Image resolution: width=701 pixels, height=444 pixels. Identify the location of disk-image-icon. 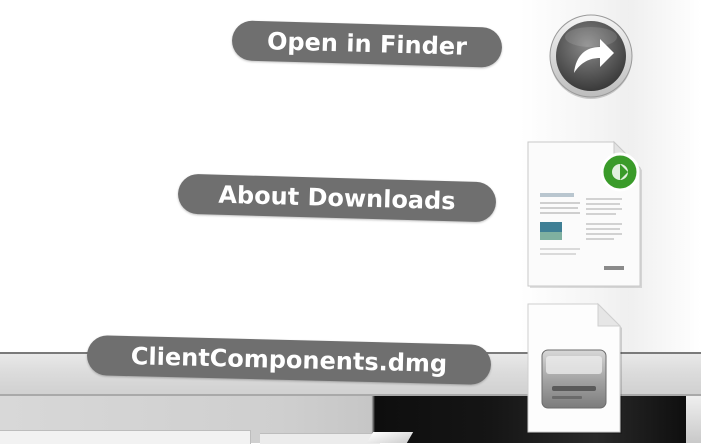
(574, 368).